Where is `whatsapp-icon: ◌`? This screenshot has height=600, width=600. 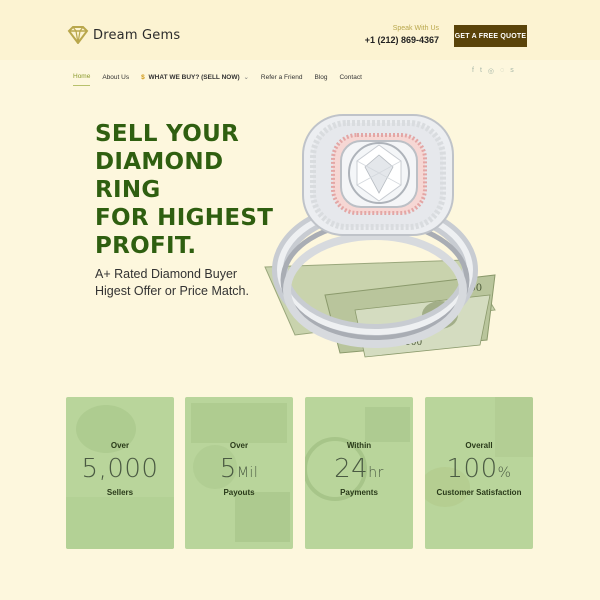 whatsapp-icon: ◌ is located at coordinates (502, 71).